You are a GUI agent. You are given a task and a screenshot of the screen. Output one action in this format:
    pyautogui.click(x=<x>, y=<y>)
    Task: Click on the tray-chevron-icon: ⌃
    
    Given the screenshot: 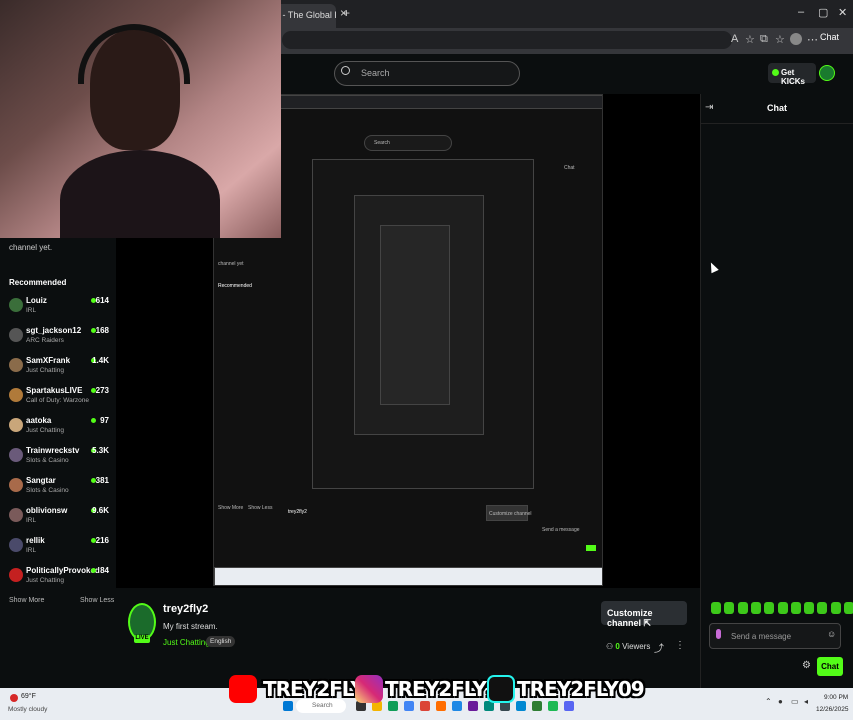 What is the action you would take?
    pyautogui.click(x=768, y=701)
    